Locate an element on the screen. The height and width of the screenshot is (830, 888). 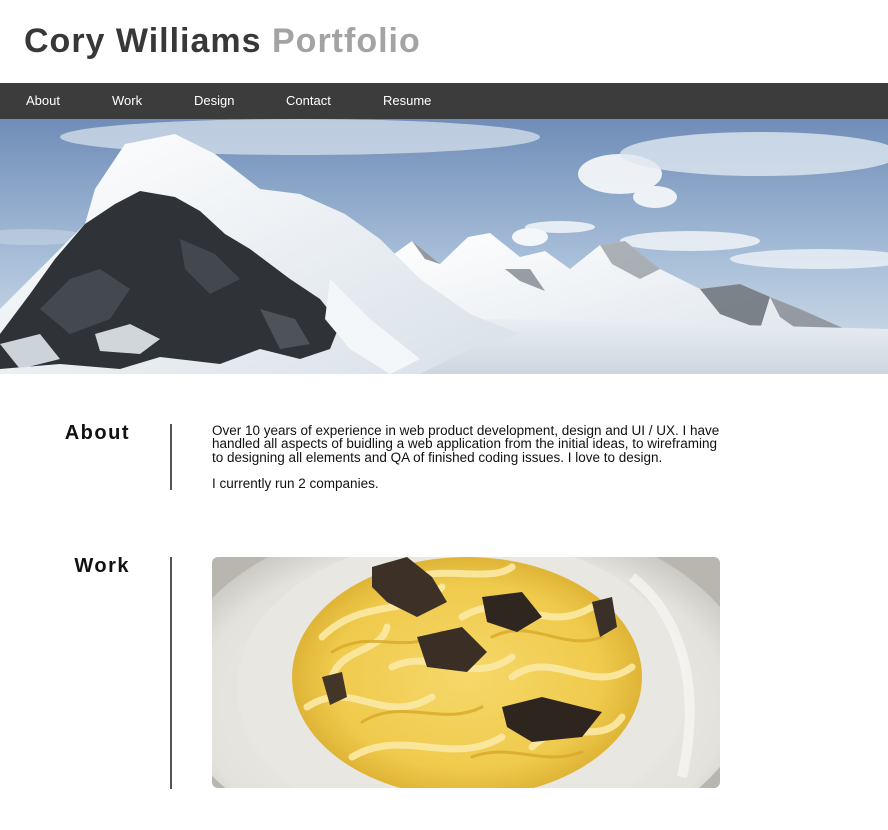
site-title: Cory Williams Portfolio is located at coordinates (222, 41).